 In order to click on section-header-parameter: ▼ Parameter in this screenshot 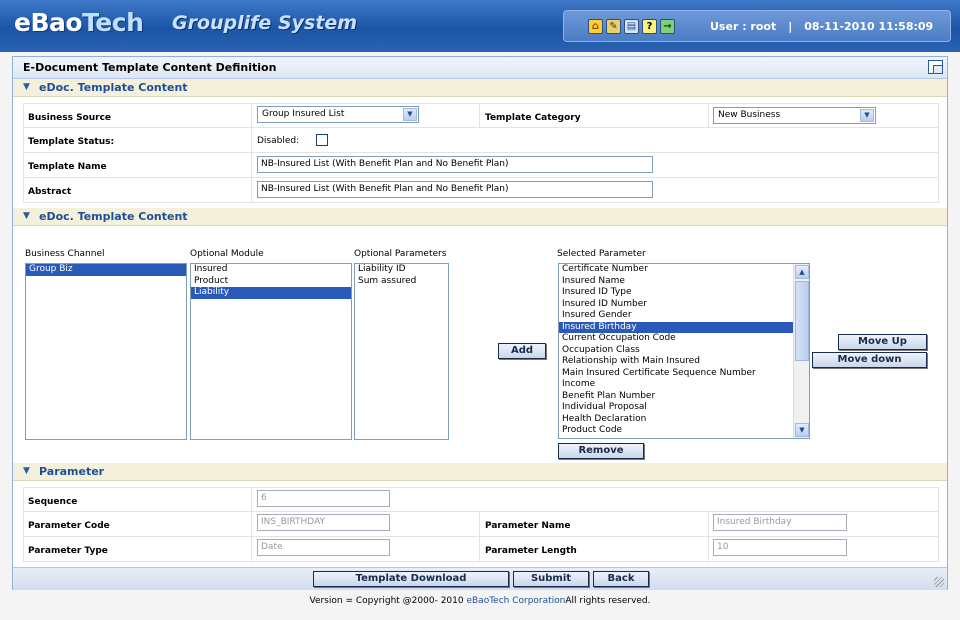, I will do `click(480, 472)`.